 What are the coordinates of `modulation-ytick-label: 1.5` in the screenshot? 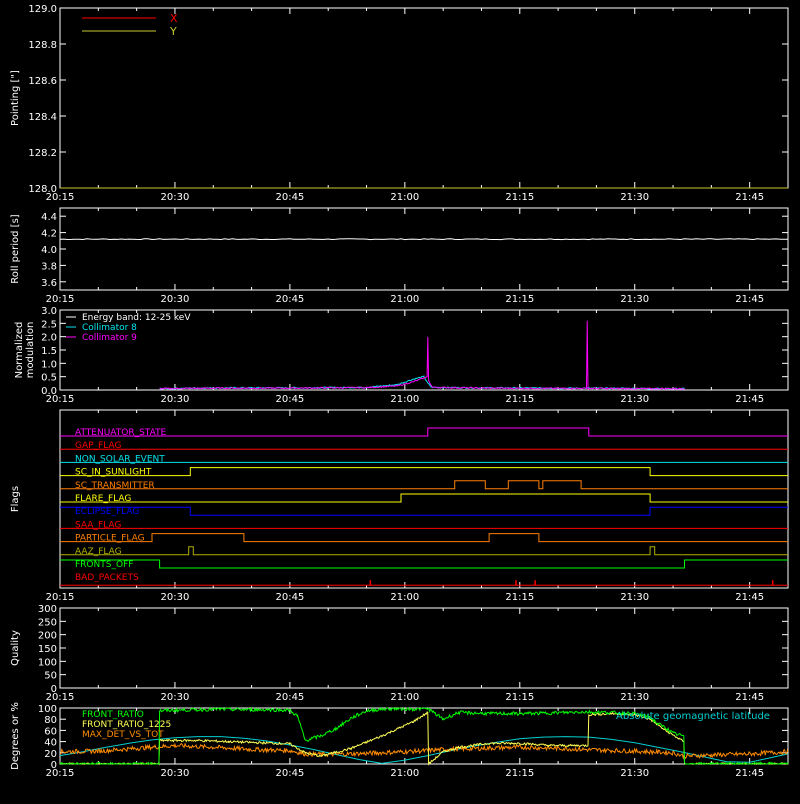 It's located at (49, 351).